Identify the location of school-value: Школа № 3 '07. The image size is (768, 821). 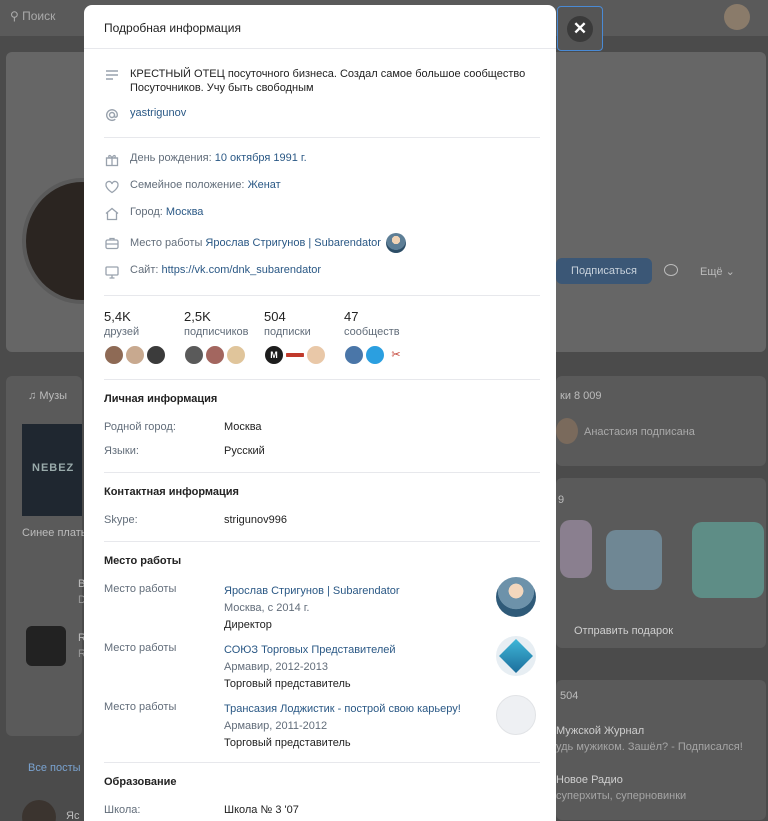
(261, 810).